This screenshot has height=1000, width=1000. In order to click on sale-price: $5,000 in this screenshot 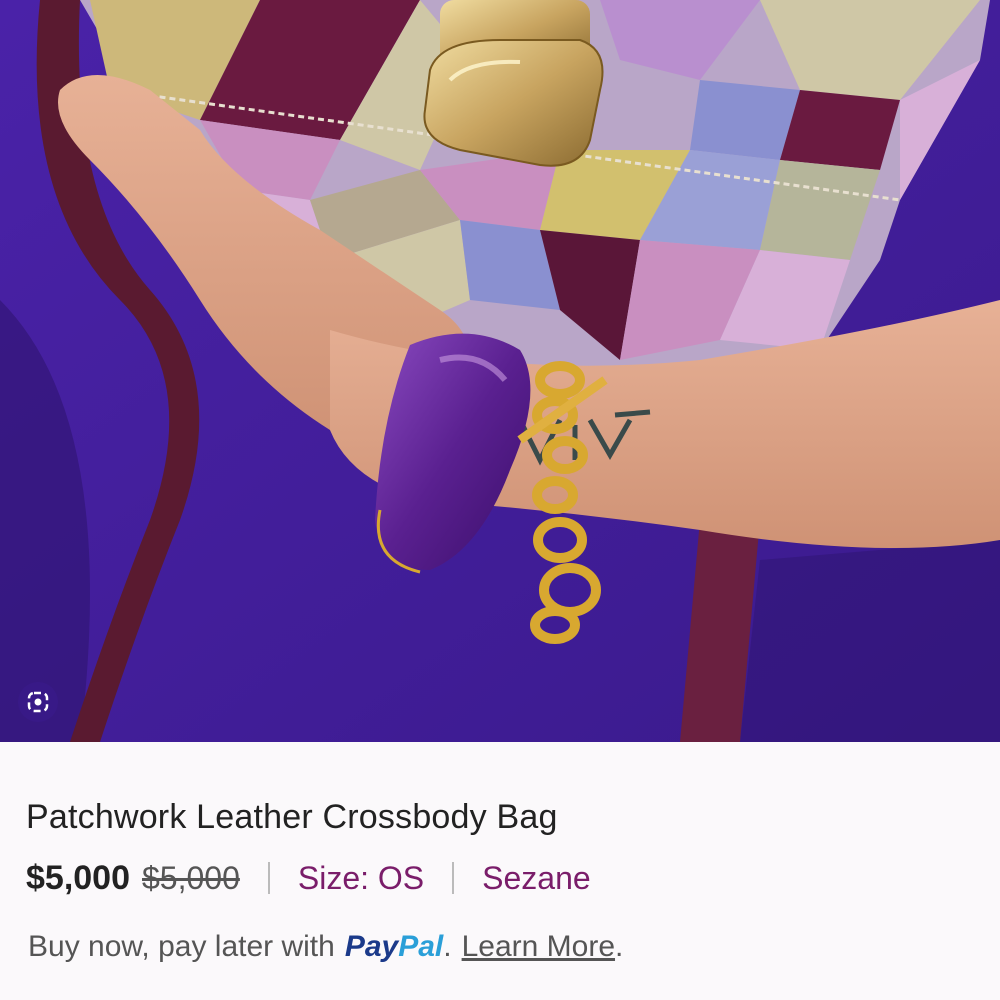, I will do `click(78, 877)`.